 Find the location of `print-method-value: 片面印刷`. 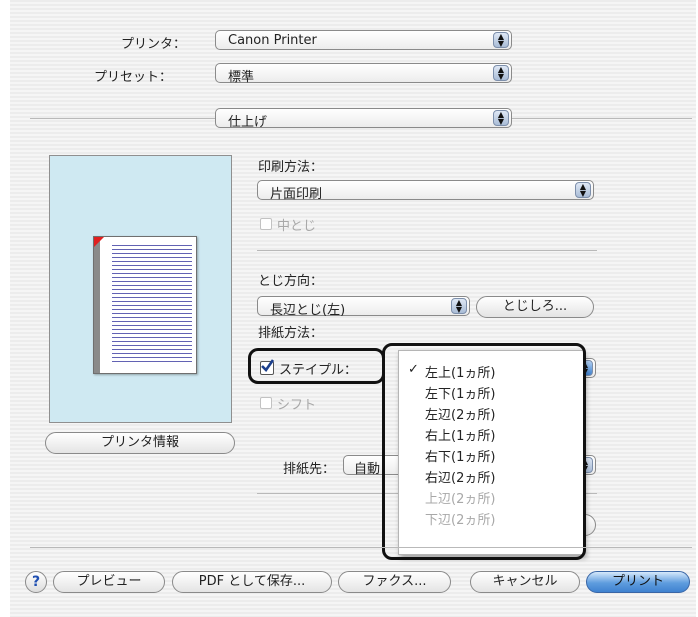

print-method-value: 片面印刷 is located at coordinates (296, 194).